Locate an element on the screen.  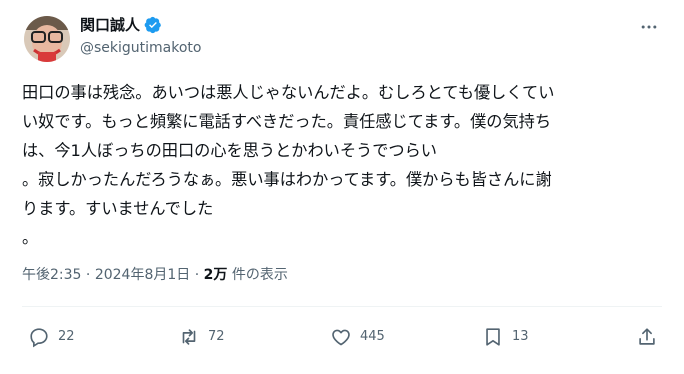
verified-badge-icon is located at coordinates (153, 25).